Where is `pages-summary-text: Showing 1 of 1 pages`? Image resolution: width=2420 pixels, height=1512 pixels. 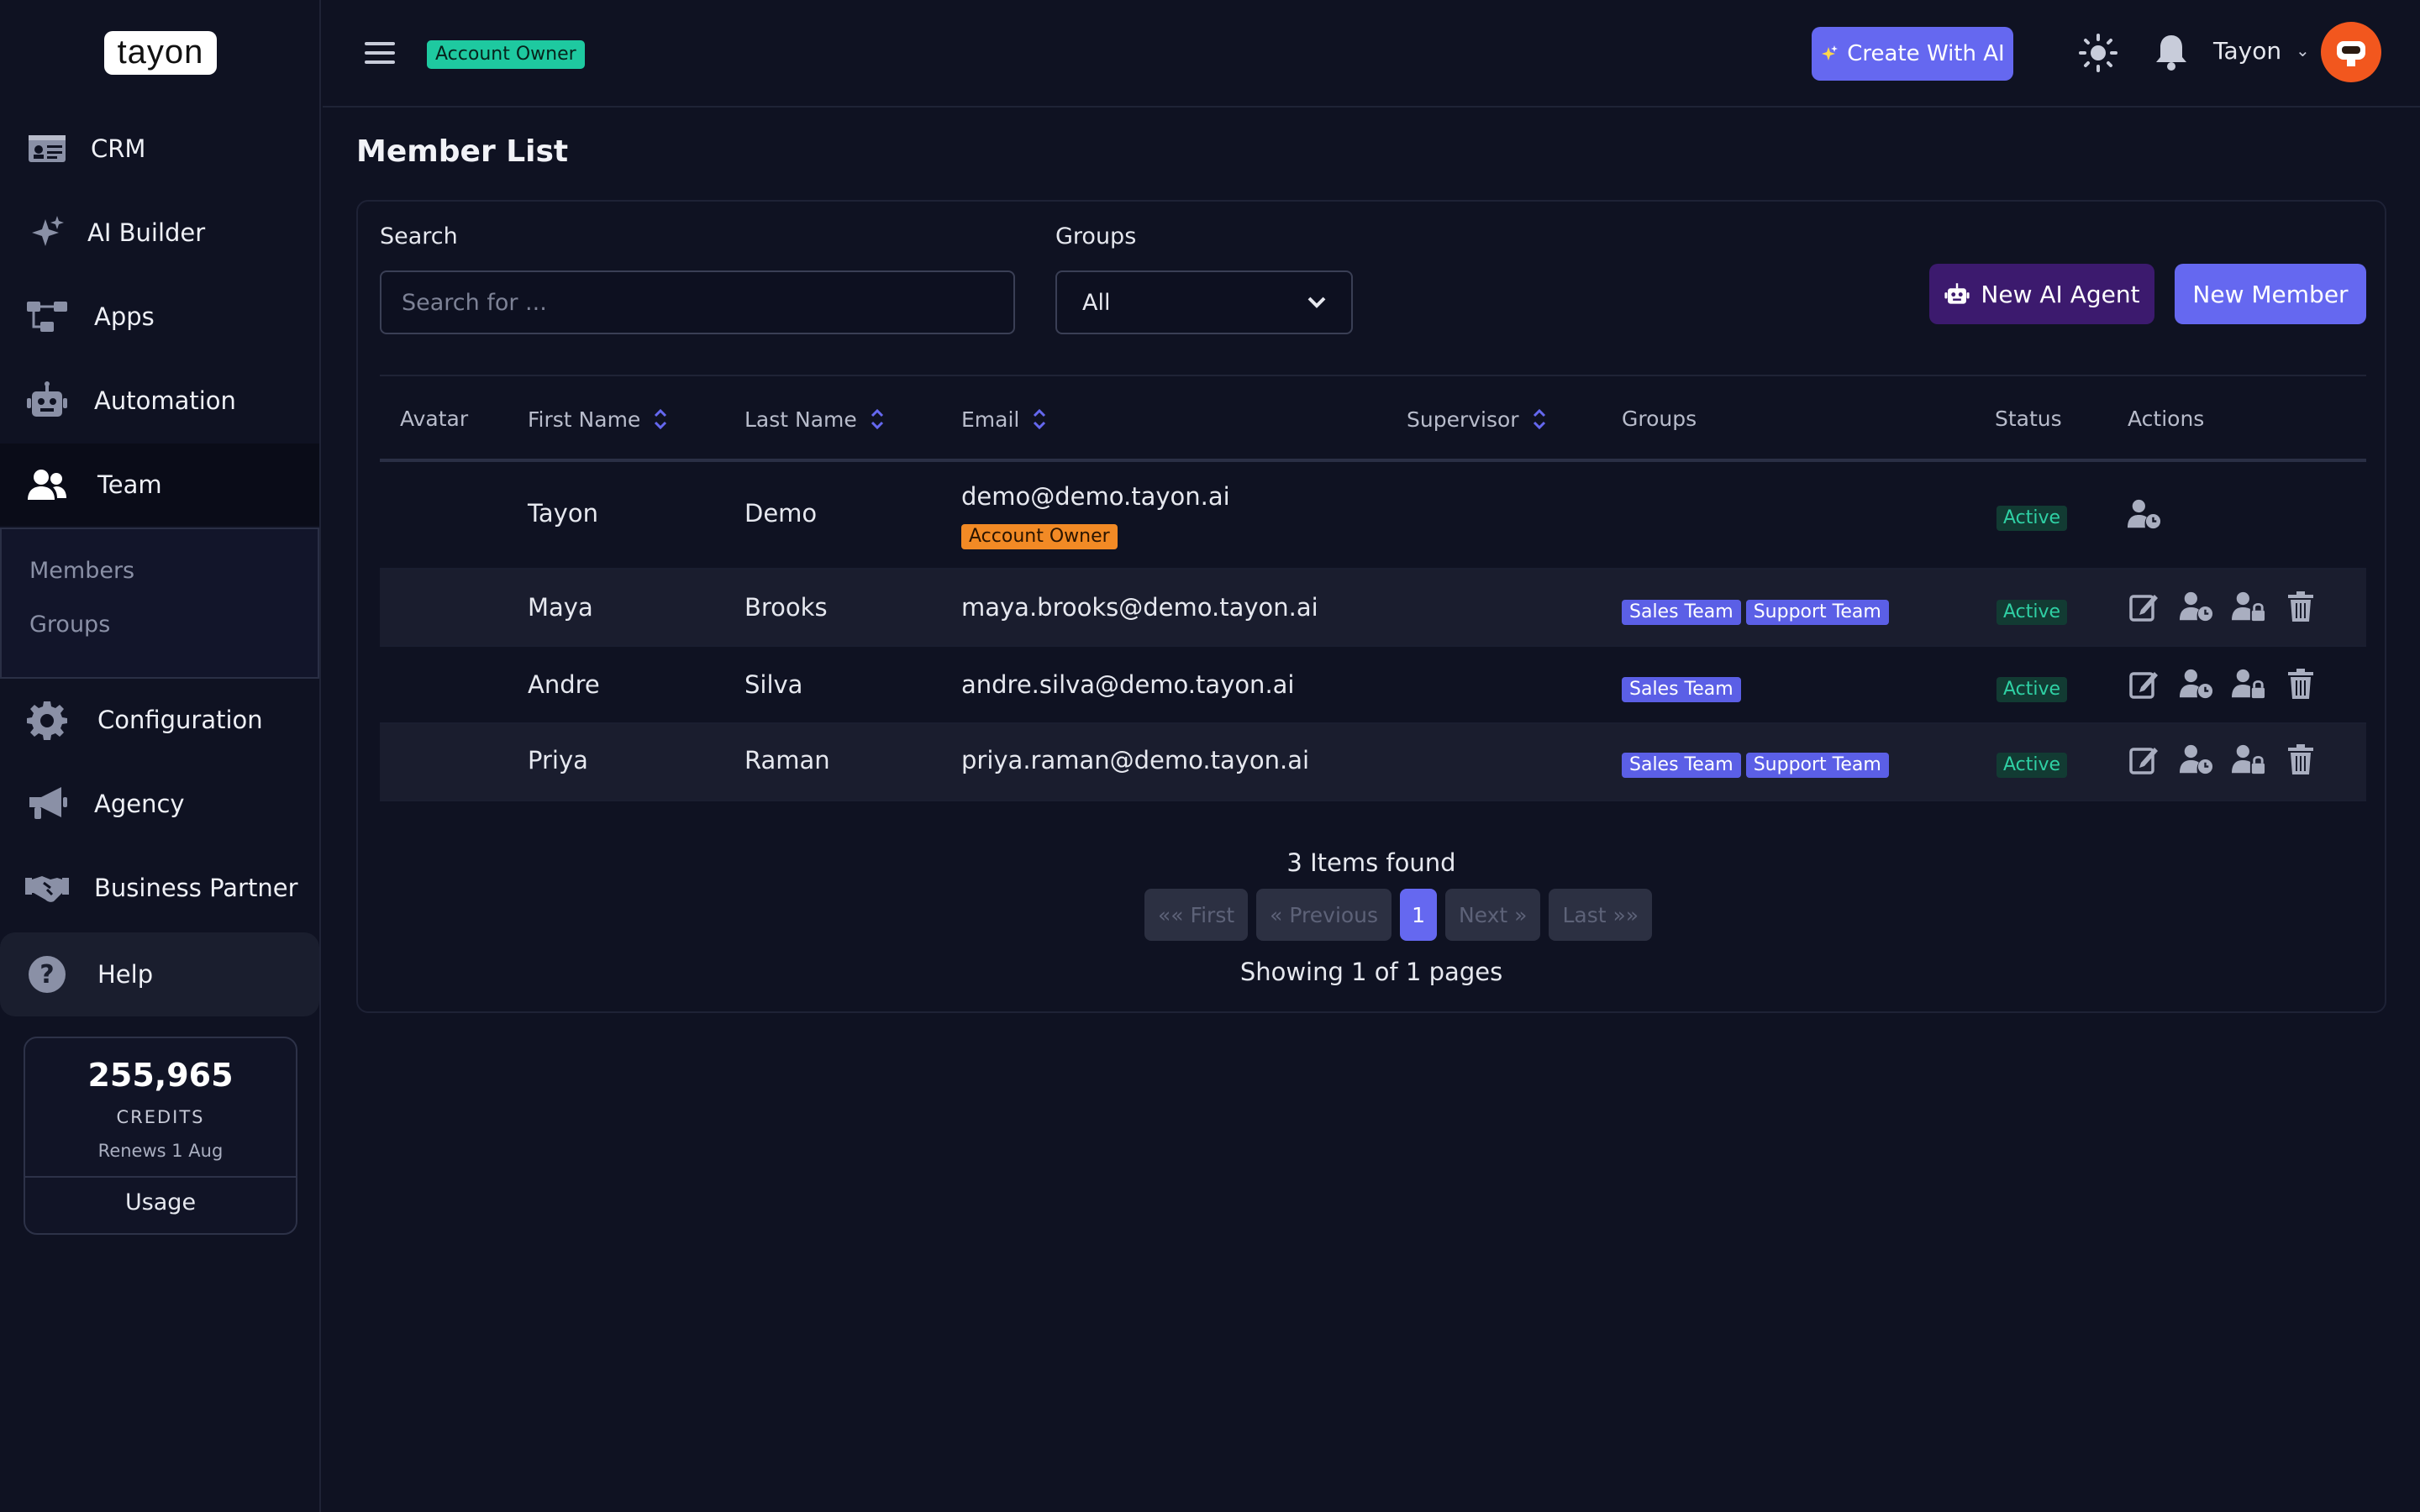
pages-summary-text: Showing 1 of 1 pages is located at coordinates (1371, 972).